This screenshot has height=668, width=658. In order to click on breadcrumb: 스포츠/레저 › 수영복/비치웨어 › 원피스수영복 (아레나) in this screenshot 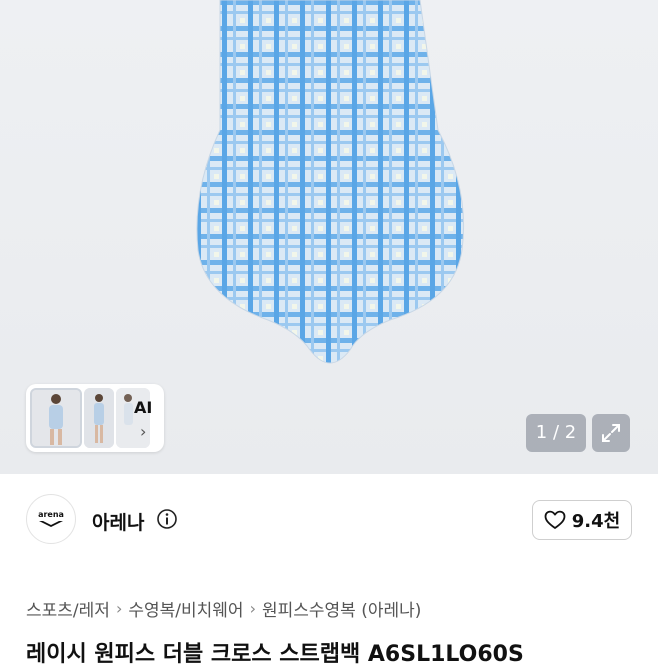, I will do `click(223, 608)`.